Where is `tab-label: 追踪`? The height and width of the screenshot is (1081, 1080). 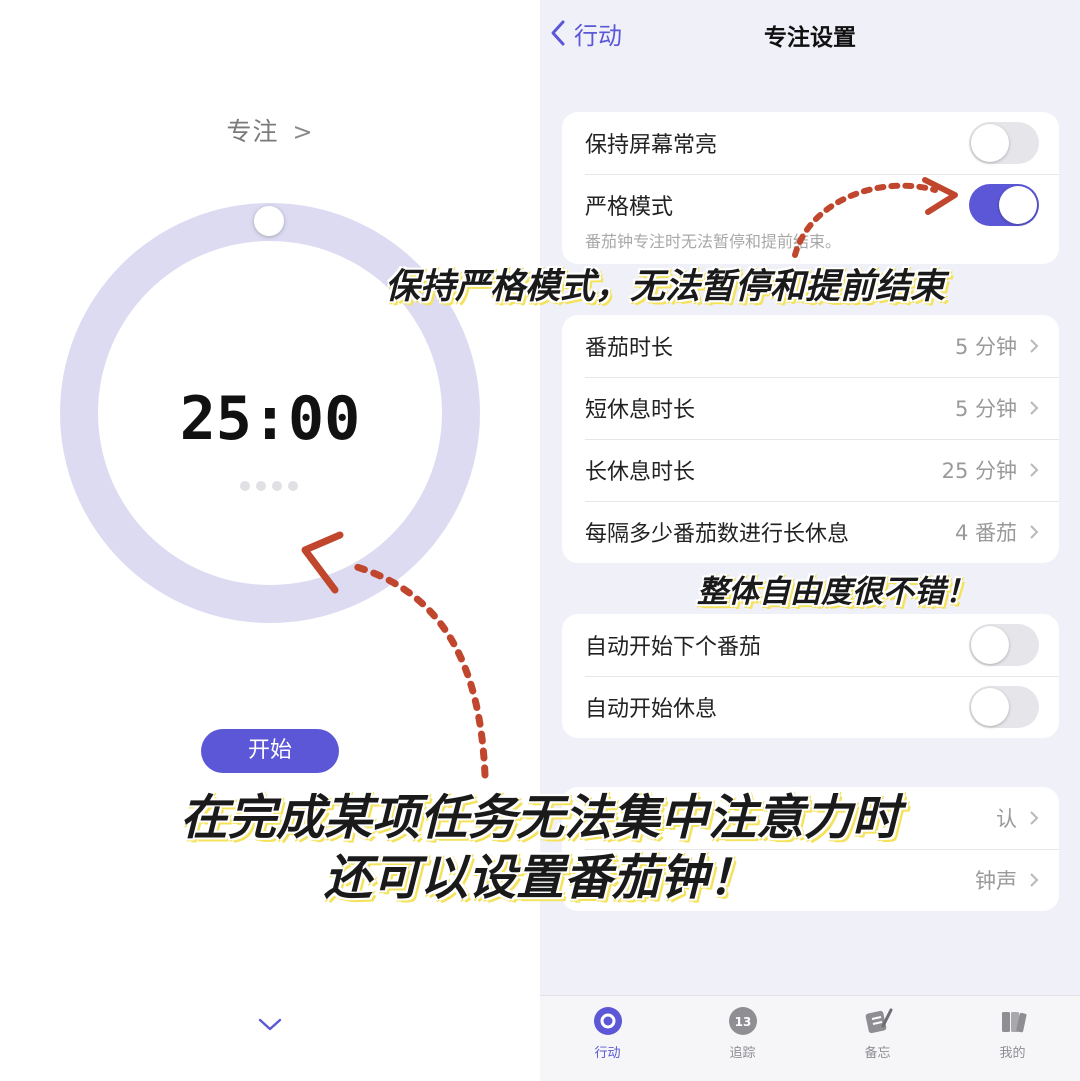
tab-label: 追踪 is located at coordinates (742, 1053).